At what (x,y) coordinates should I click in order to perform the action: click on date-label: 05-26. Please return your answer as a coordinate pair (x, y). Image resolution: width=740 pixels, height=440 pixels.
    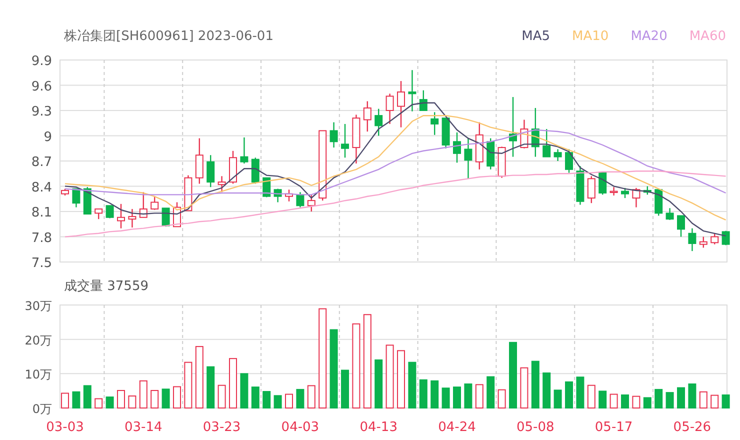
    Looking at the image, I should click on (692, 427).